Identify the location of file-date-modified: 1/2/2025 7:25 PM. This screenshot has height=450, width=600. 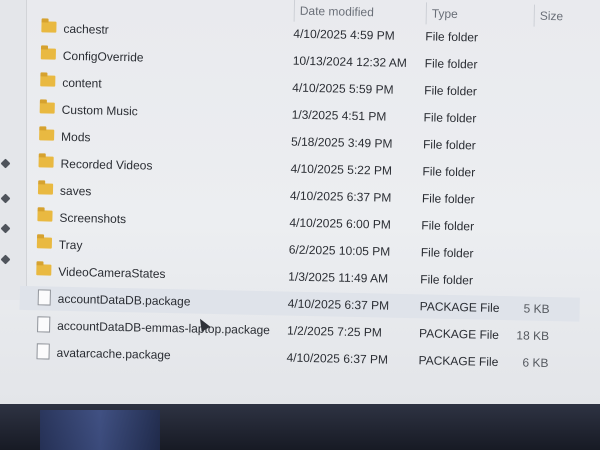
(334, 331).